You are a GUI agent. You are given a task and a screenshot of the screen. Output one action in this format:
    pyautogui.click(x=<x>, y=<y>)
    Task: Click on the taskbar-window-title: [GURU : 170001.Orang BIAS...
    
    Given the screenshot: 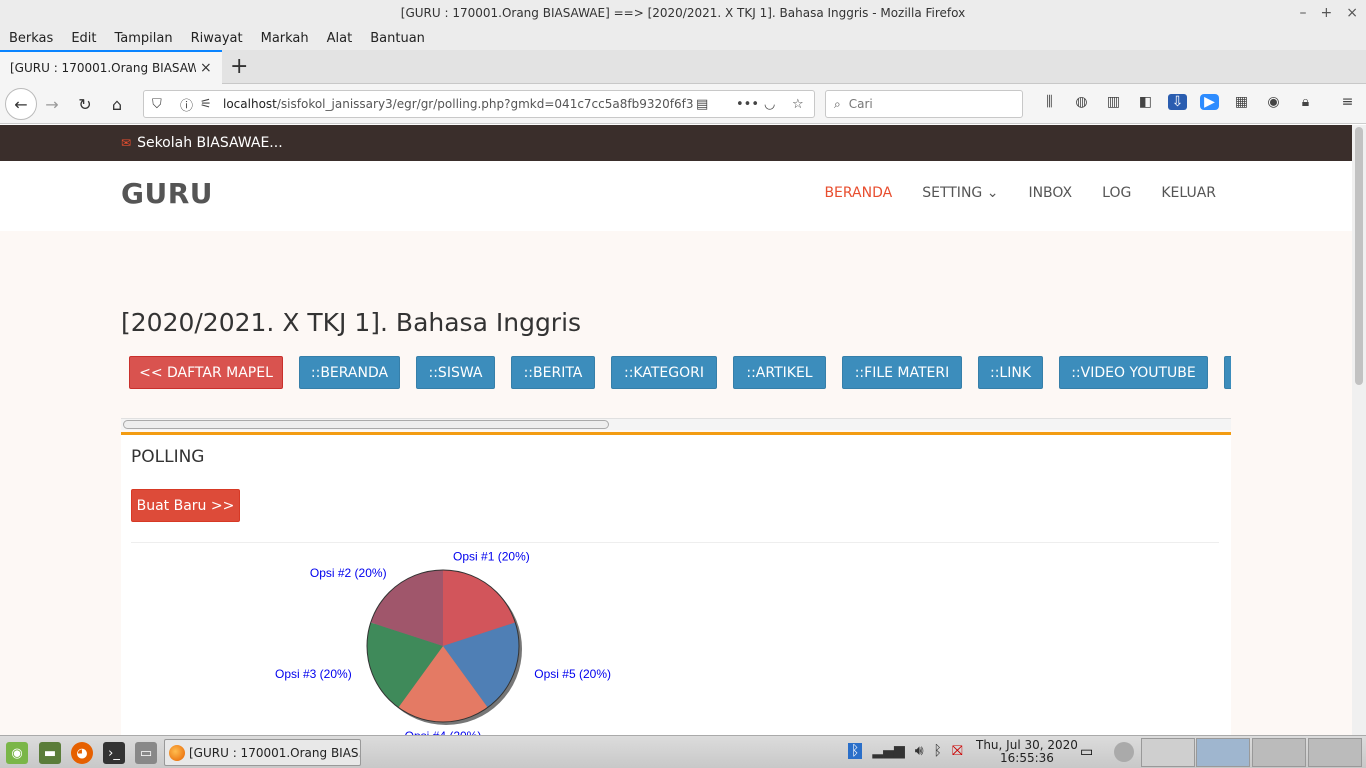 What is the action you would take?
    pyautogui.click(x=275, y=752)
    